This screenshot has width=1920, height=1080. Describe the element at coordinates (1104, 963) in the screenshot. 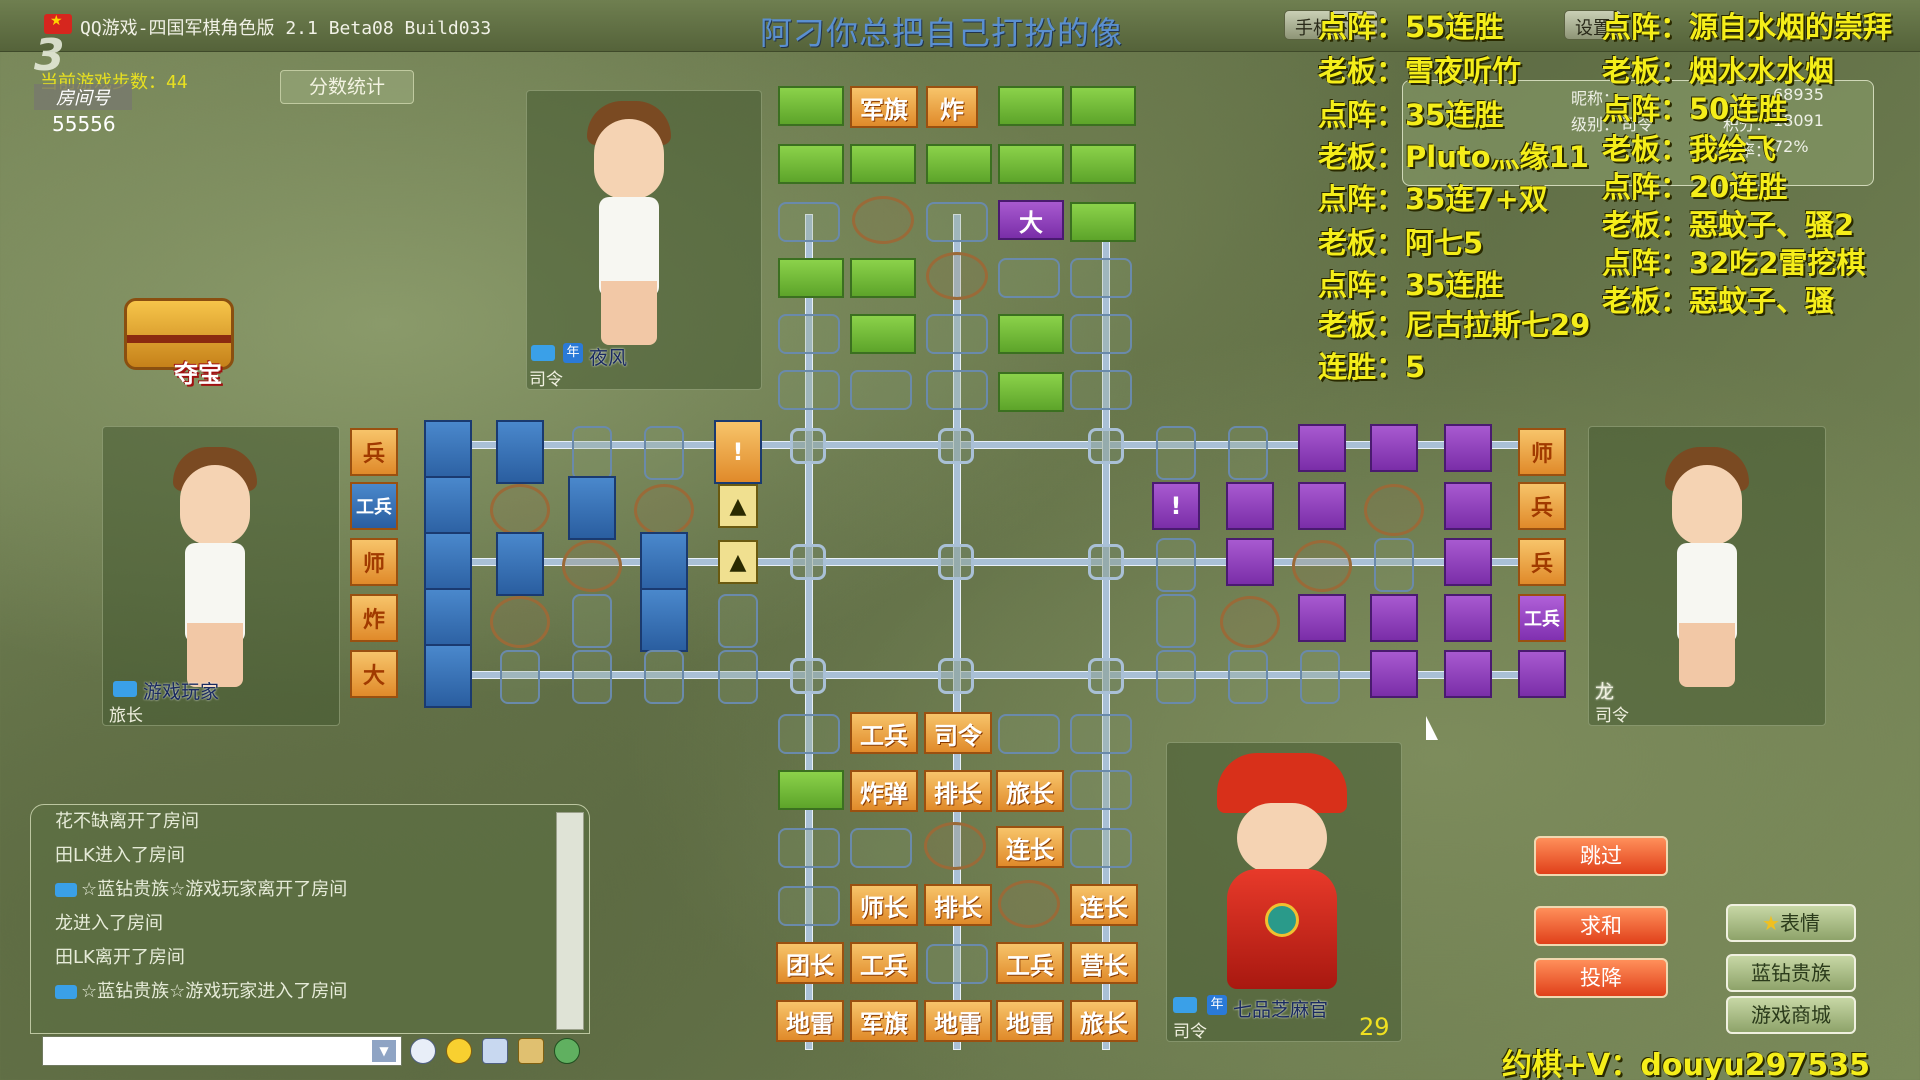

I see `own-piece: 营长` at that location.